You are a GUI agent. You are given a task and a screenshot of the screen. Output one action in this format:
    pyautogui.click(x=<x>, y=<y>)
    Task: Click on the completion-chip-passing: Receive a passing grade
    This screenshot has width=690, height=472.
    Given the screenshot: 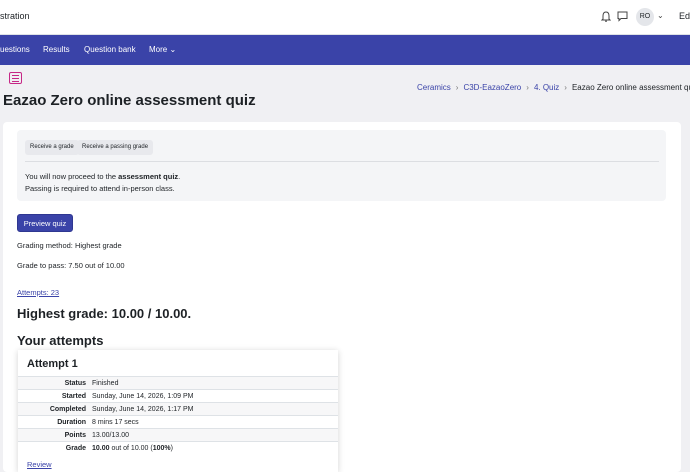 What is the action you would take?
    pyautogui.click(x=115, y=147)
    